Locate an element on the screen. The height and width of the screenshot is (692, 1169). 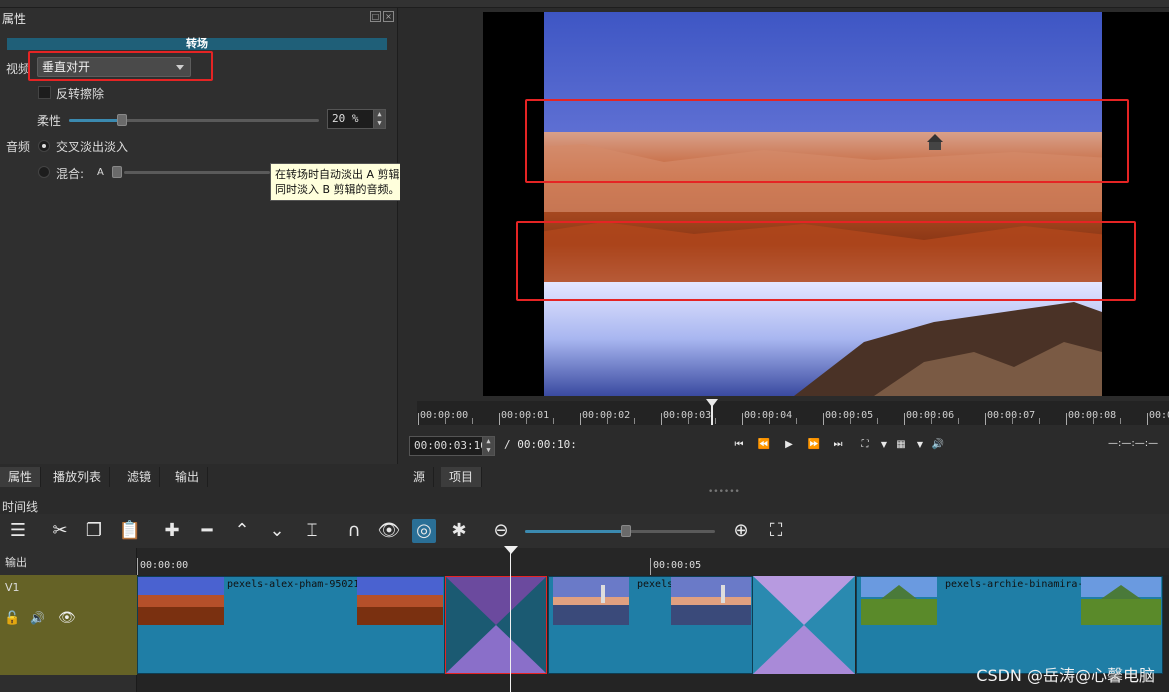
append-icon: ✚ is located at coordinates (172, 531).